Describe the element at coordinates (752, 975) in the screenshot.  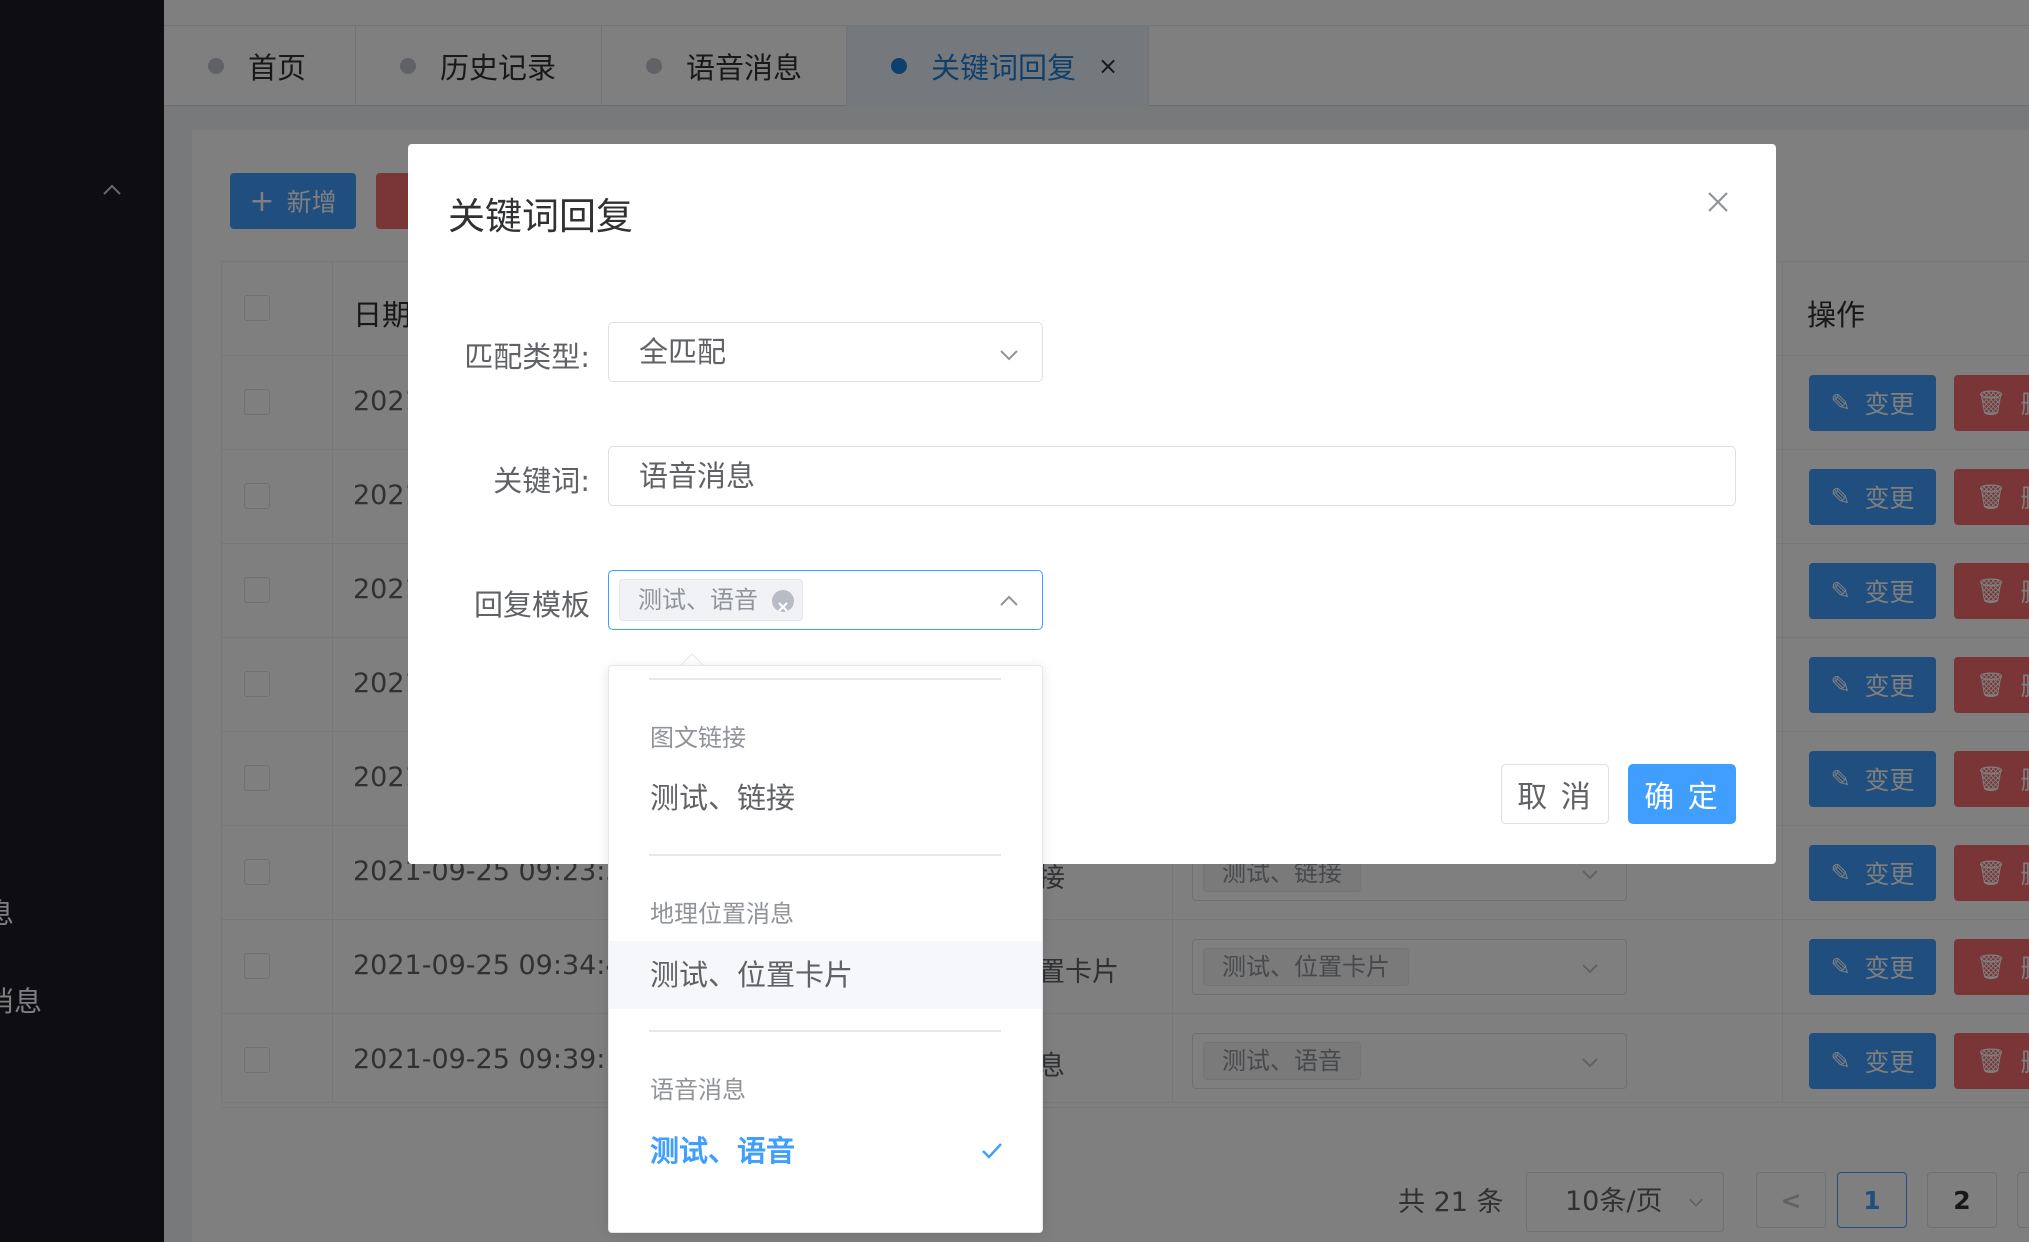
I see `dropdown-option-label: 测试、位置卡片` at that location.